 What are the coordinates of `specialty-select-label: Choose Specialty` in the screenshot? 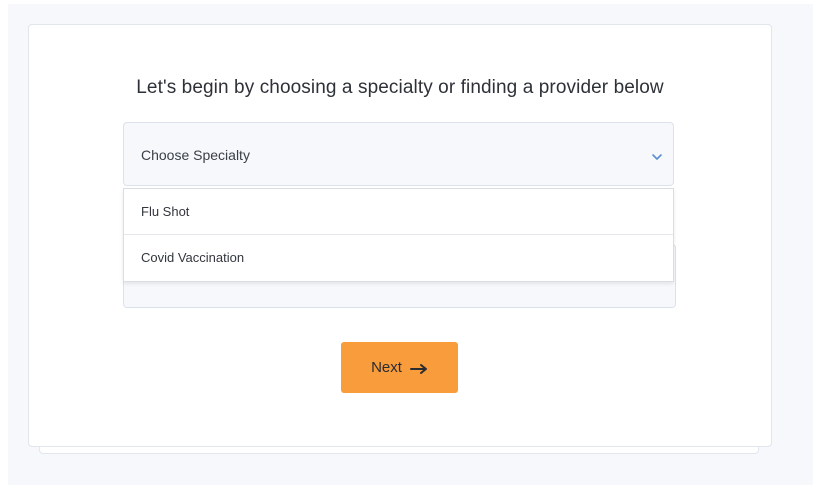 It's located at (195, 155).